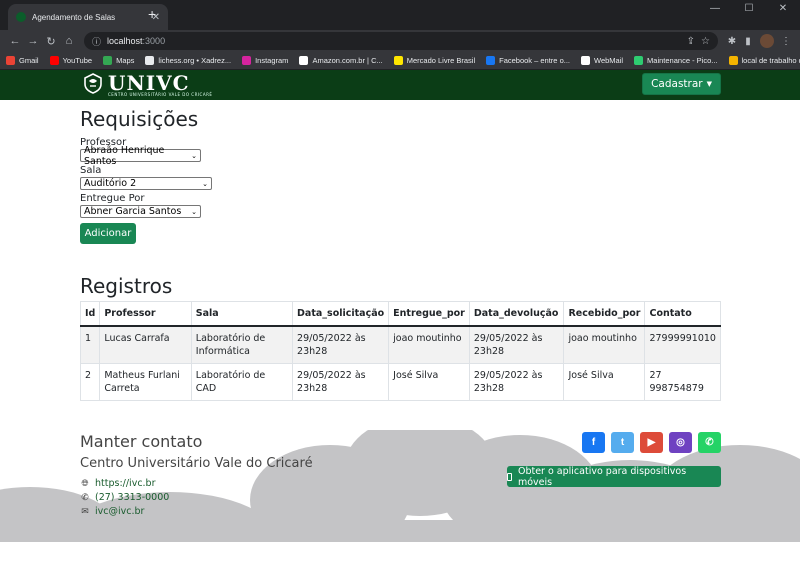  Describe the element at coordinates (125, 41) in the screenshot. I see `url-host: localhost` at that location.